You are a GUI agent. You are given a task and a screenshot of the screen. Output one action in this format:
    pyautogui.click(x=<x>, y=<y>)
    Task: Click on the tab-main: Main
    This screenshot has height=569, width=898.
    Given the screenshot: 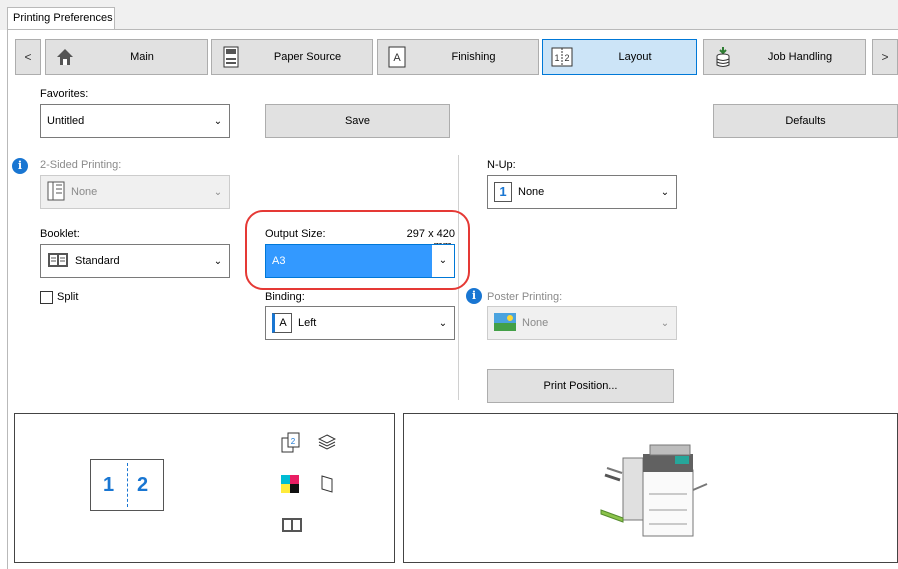 What is the action you would take?
    pyautogui.click(x=126, y=57)
    